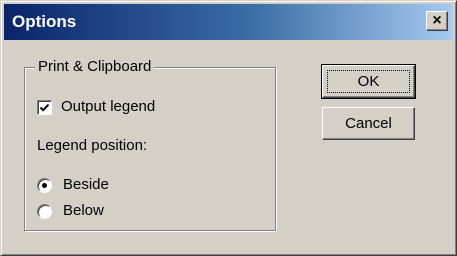  I want to click on radio-below, so click(44, 211).